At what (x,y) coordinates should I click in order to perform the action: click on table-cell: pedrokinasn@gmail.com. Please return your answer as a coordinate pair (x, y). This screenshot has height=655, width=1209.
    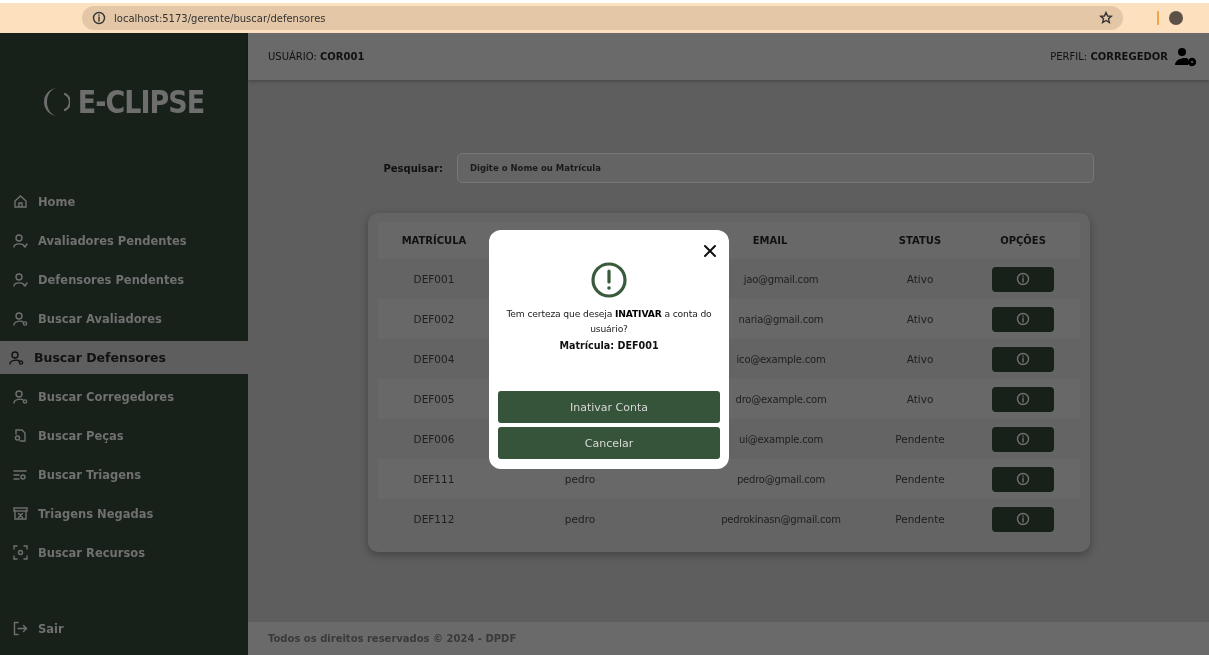
    Looking at the image, I should click on (781, 519).